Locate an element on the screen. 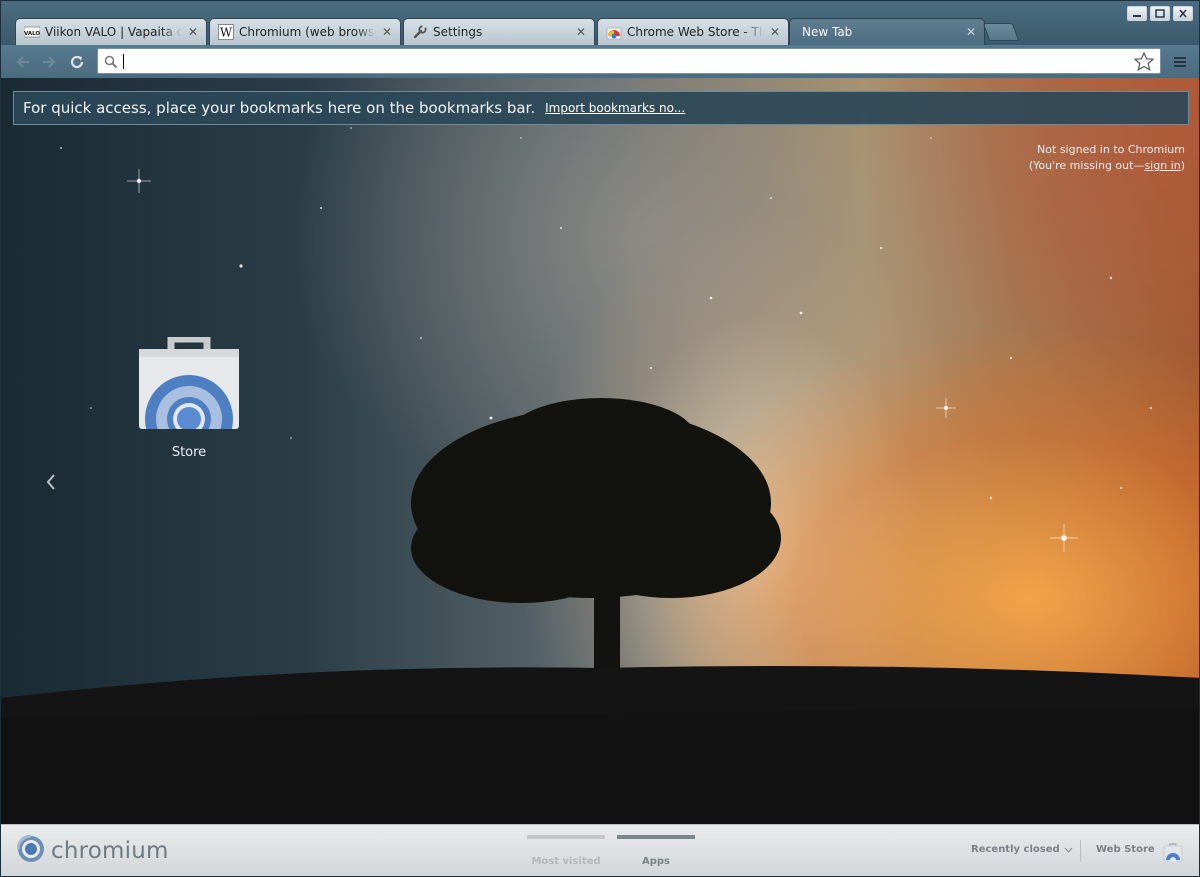 The width and height of the screenshot is (1200, 877). hamburger-menu-icon is located at coordinates (1180, 62).